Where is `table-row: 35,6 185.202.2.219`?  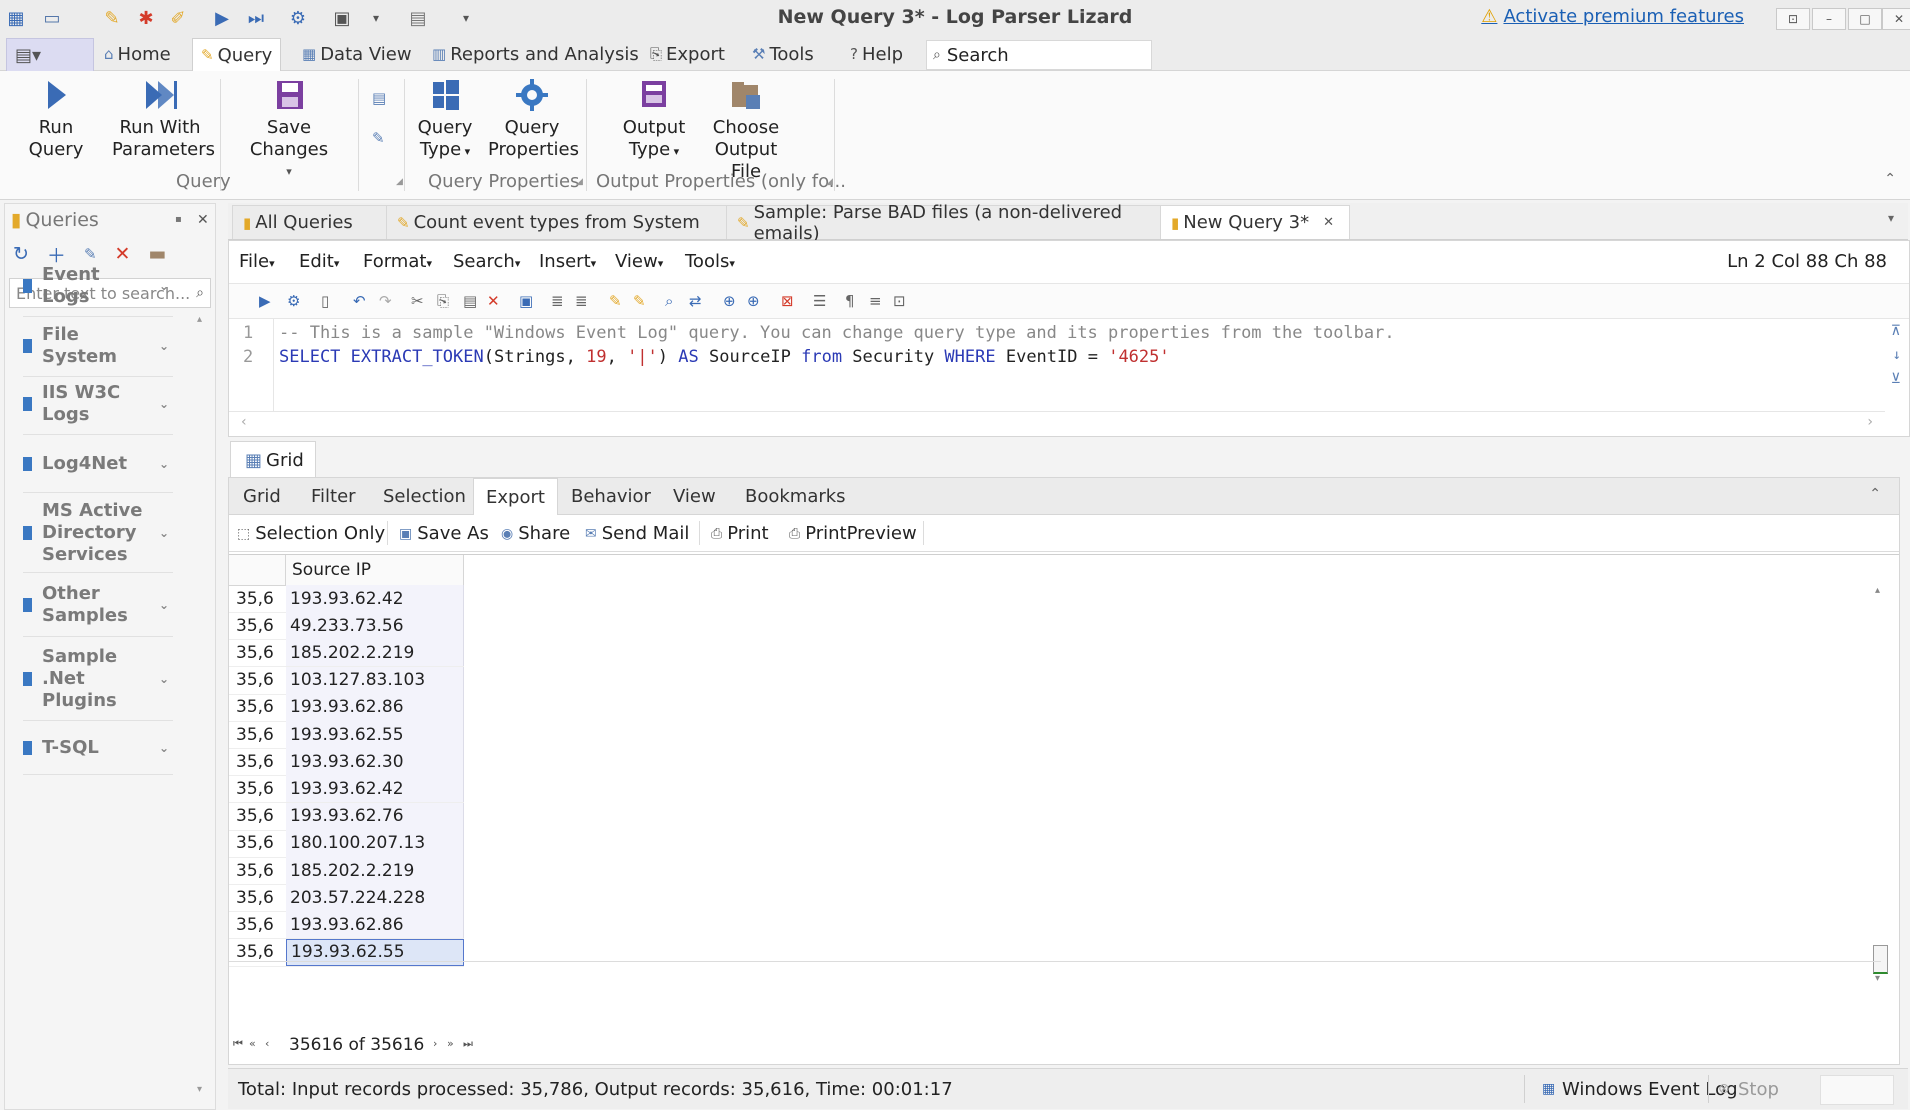
table-row: 35,6 185.202.2.219 is located at coordinates (346, 871).